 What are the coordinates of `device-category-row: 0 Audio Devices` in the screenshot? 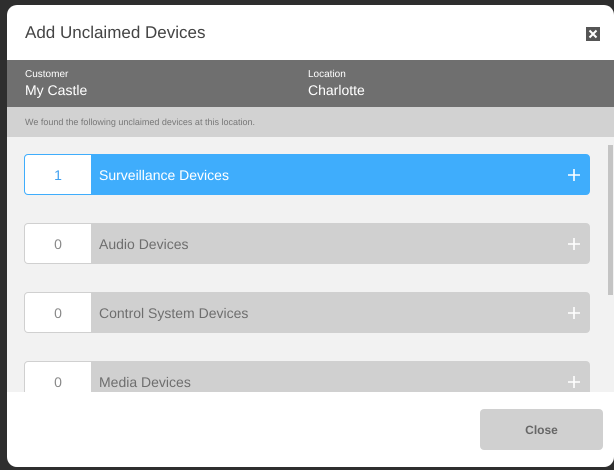 It's located at (307, 243).